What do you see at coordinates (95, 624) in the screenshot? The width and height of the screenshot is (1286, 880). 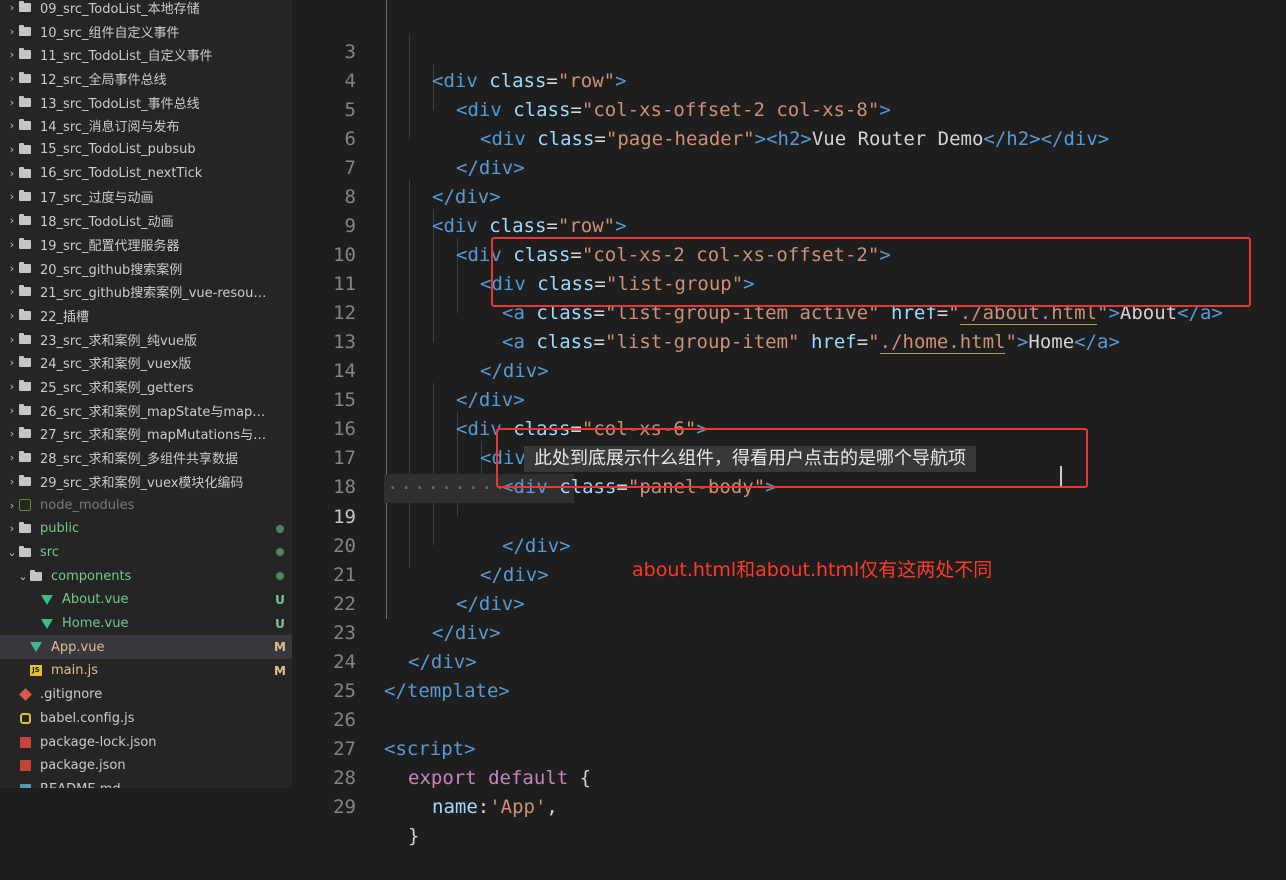 I see `tree-item-label: Home.vue` at bounding box center [95, 624].